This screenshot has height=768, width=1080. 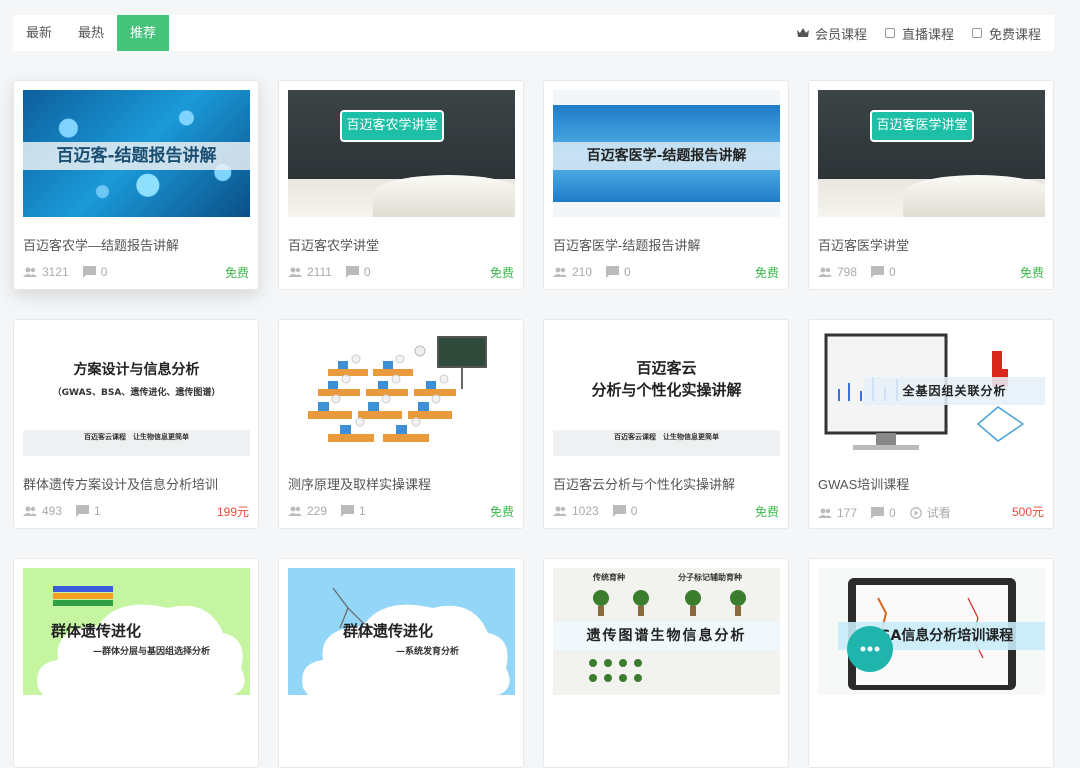 I want to click on live-course-filter: 直播课程, so click(x=919, y=33).